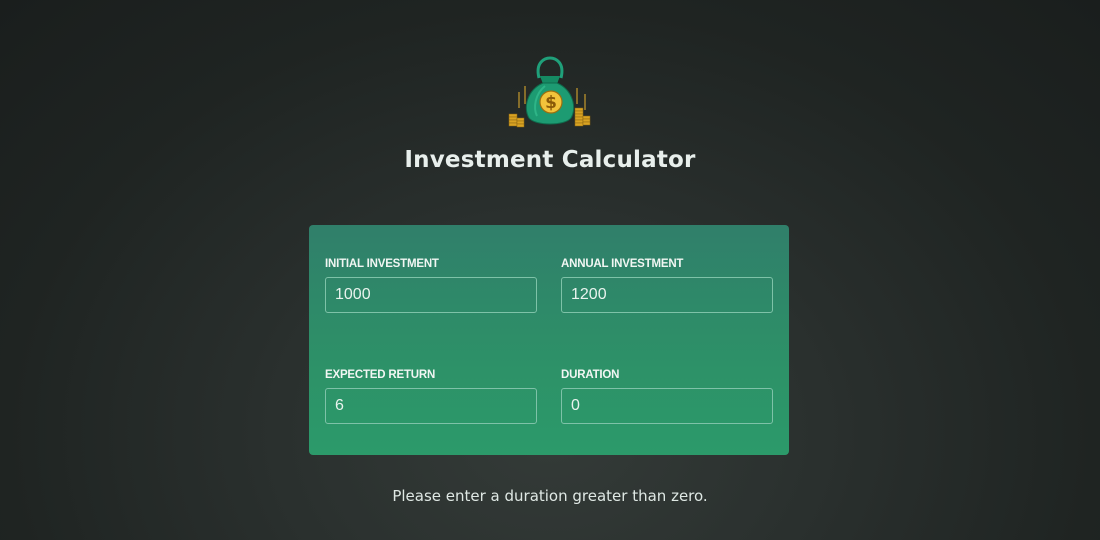 The width and height of the screenshot is (1100, 540). What do you see at coordinates (549, 92) in the screenshot?
I see `money-bag-icon: $` at bounding box center [549, 92].